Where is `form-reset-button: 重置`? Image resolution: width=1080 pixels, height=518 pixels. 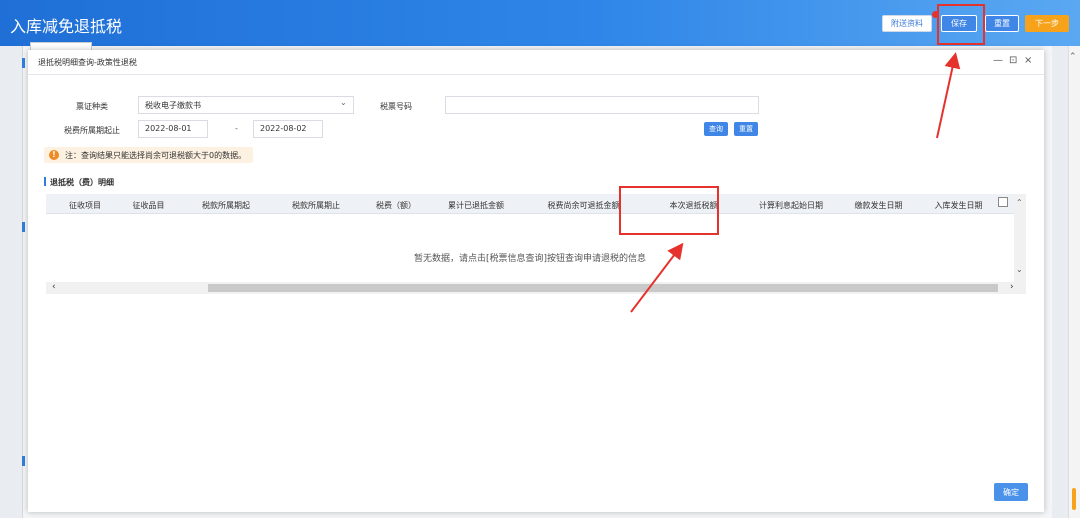 form-reset-button: 重置 is located at coordinates (746, 129).